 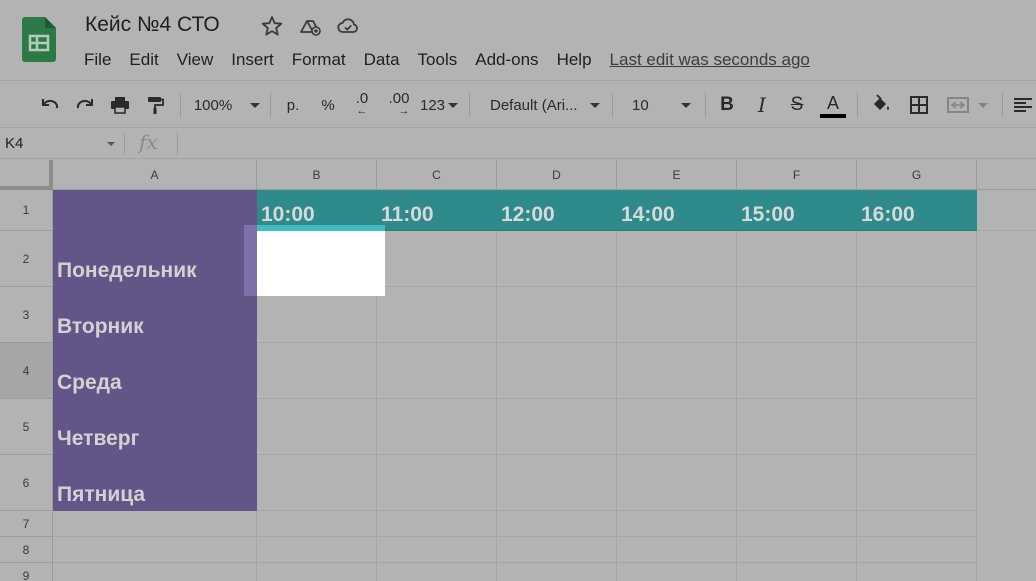 I want to click on cell-d5, so click(x=557, y=427).